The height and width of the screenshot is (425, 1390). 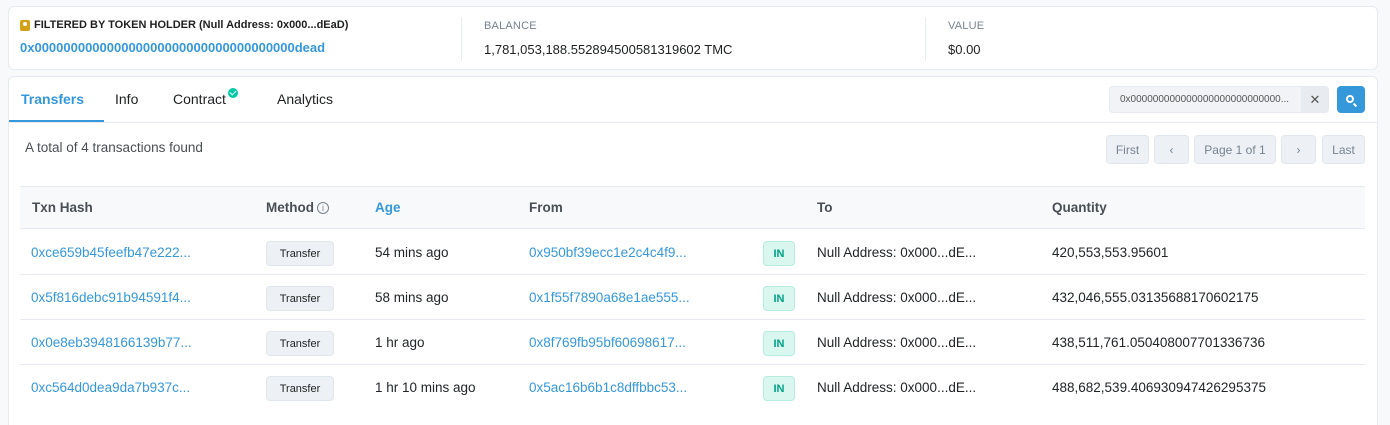 I want to click on prev-page-button: ‹, so click(x=1171, y=149).